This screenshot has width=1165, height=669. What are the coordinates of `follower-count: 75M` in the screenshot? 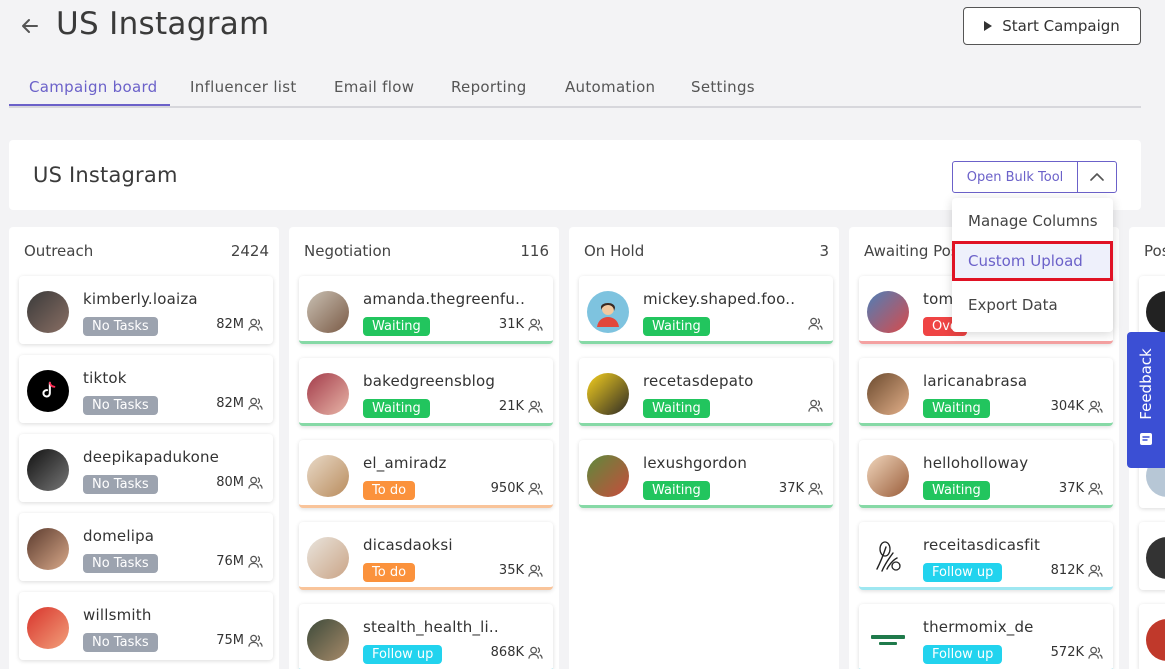 It's located at (239, 640).